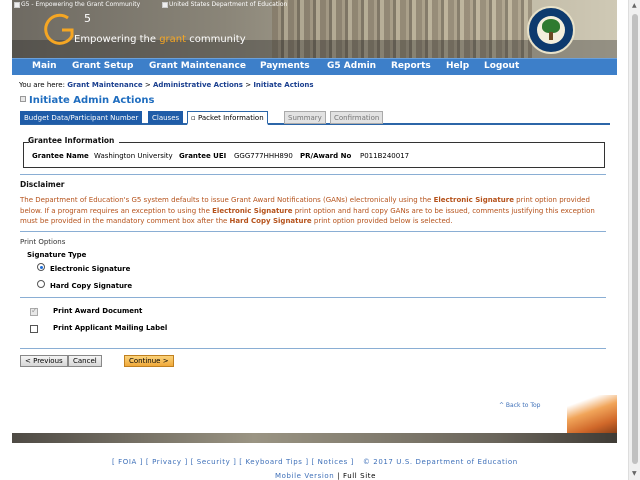  I want to click on award-number-value: P011B240017, so click(385, 156).